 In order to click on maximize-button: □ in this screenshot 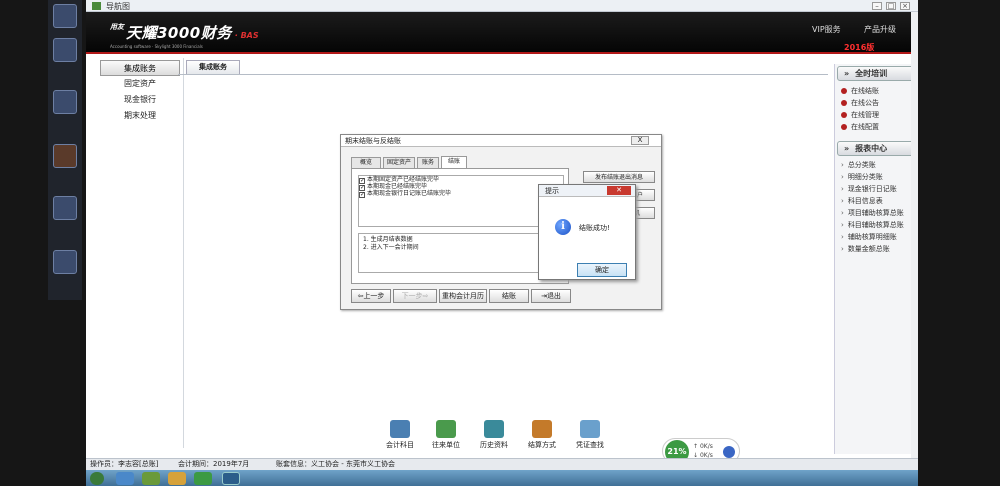, I will do `click(891, 6)`.